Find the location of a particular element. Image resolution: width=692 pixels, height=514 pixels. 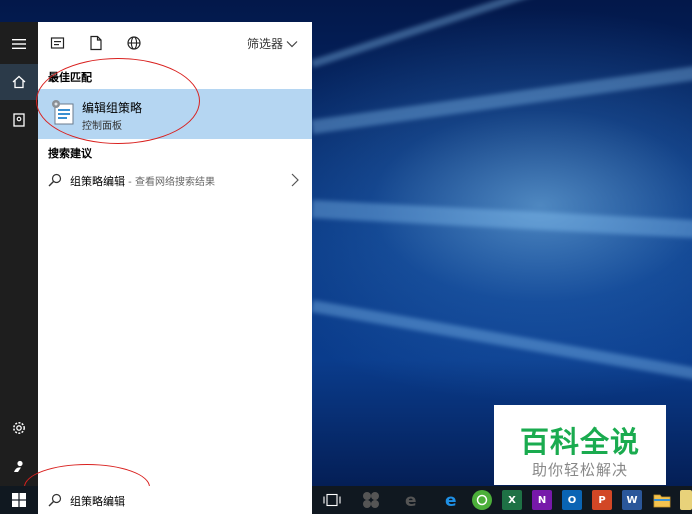

watermark: 百科全说 助你轻松解决 is located at coordinates (580, 445).